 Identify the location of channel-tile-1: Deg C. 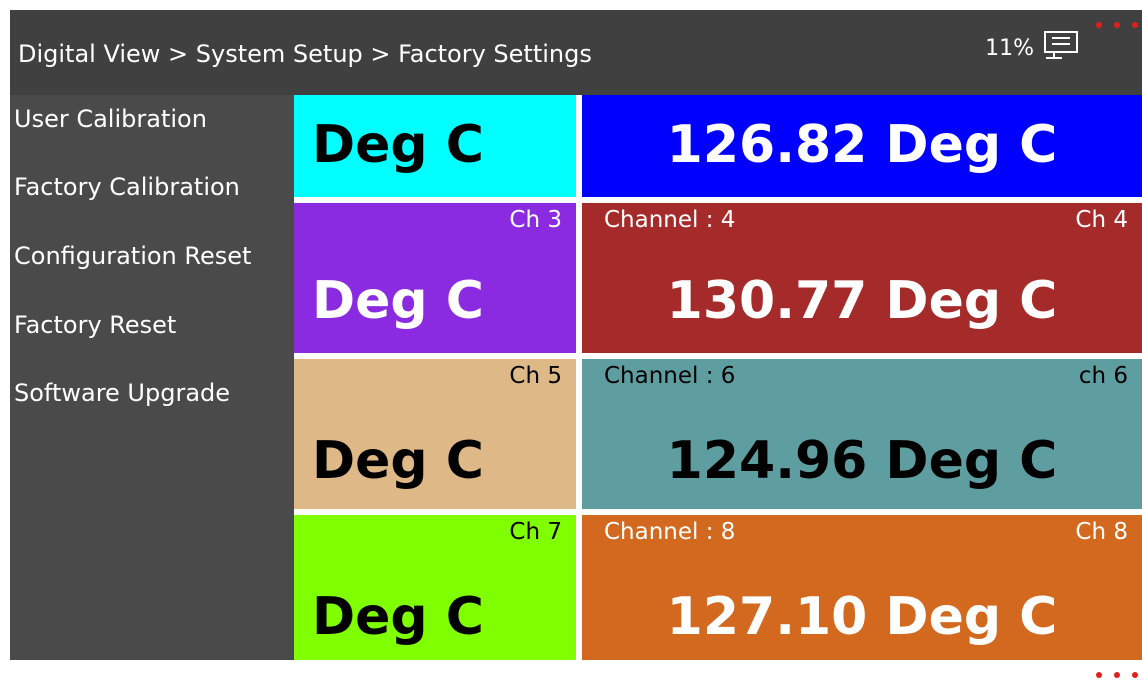
(435, 146).